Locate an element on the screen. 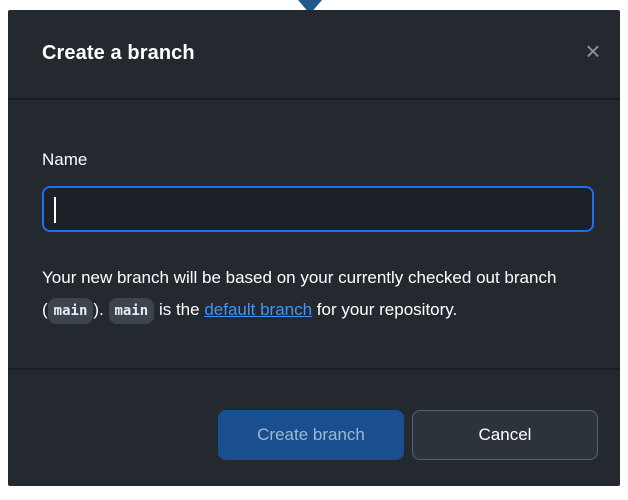 This screenshot has width=628, height=500. dialog-title: Create a branch is located at coordinates (118, 53).